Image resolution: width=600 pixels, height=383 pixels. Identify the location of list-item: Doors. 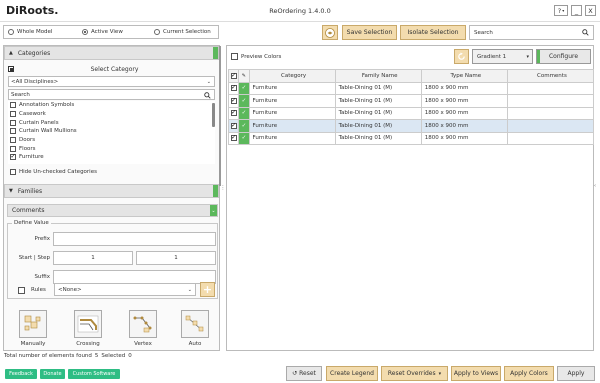
(111, 140).